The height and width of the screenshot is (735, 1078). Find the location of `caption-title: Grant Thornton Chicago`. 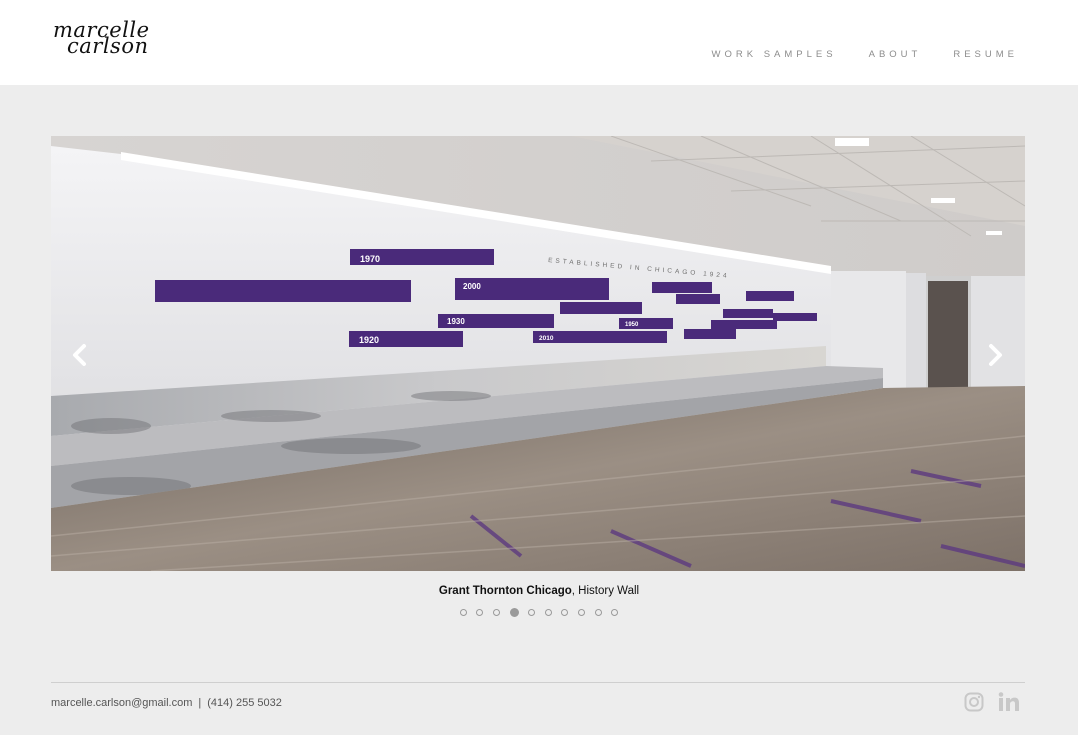

caption-title: Grant Thornton Chicago is located at coordinates (505, 591).